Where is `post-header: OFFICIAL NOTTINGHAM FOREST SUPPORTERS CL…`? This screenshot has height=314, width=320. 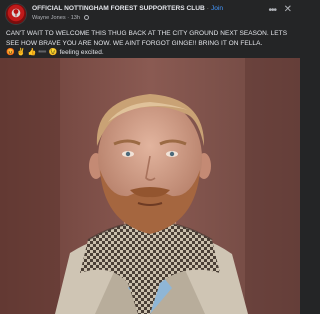
post-header: OFFICIAL NOTTINGHAM FOREST SUPPORTERS CL… is located at coordinates (150, 15).